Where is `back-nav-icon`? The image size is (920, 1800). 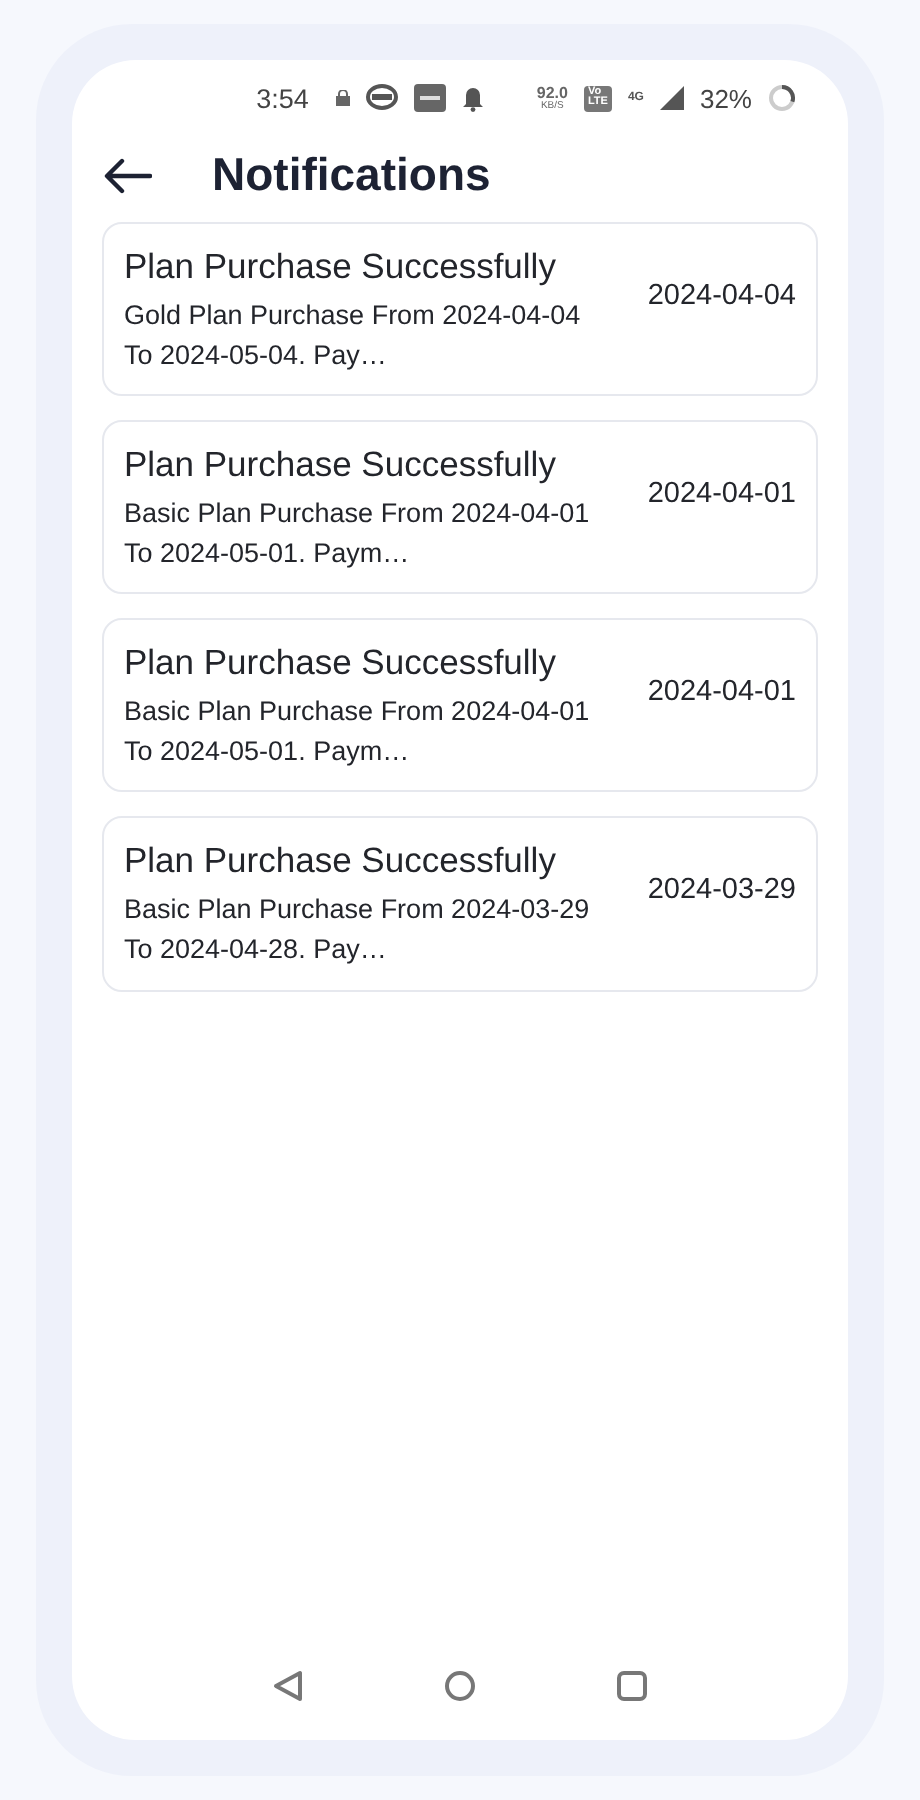
back-nav-icon is located at coordinates (288, 1686).